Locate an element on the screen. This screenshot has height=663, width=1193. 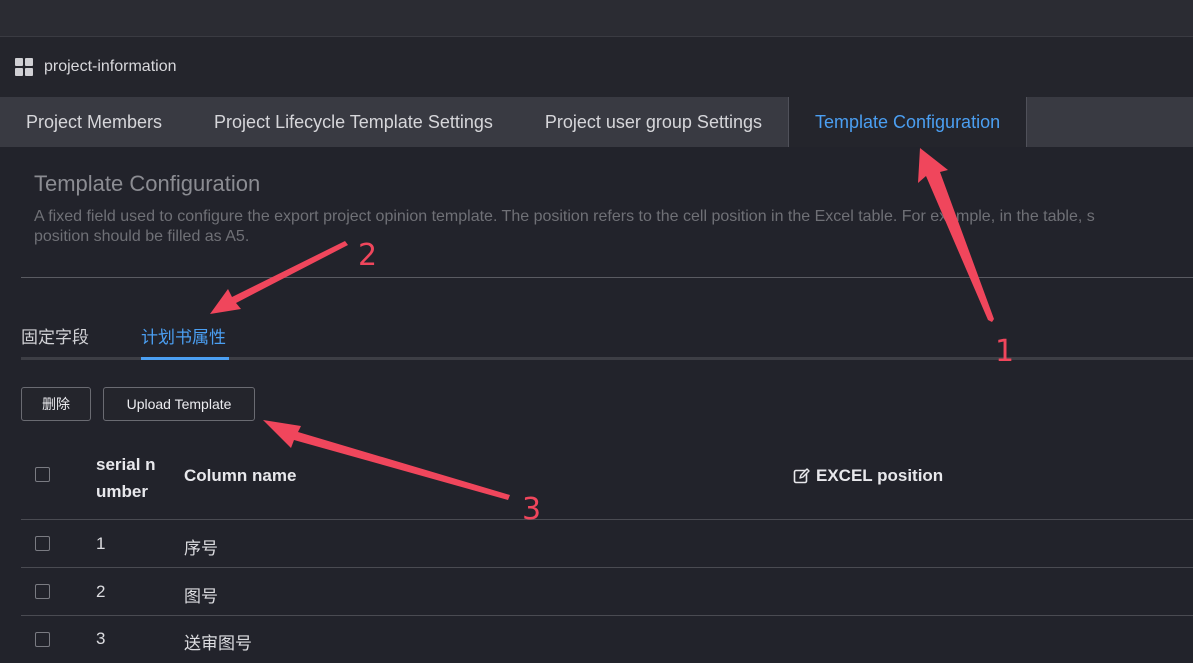
edit-icon is located at coordinates (801, 475).